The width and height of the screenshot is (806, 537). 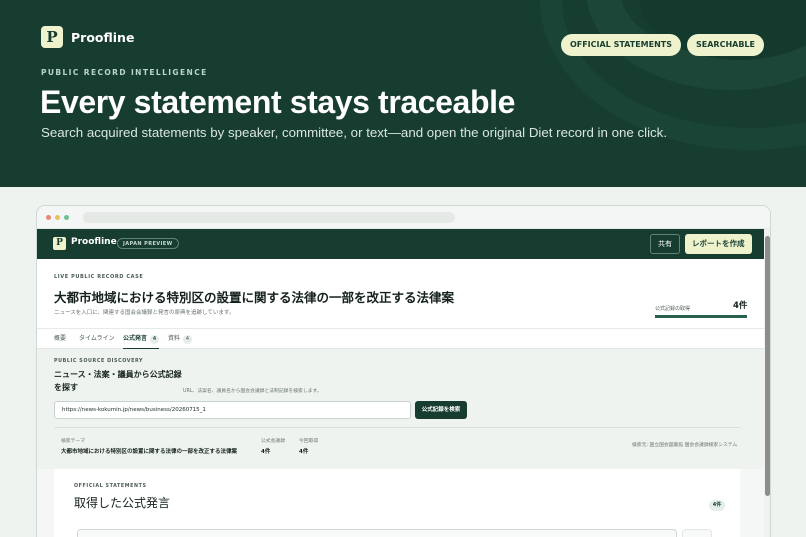 I want to click on tab-label: 概要, so click(x=60, y=338).